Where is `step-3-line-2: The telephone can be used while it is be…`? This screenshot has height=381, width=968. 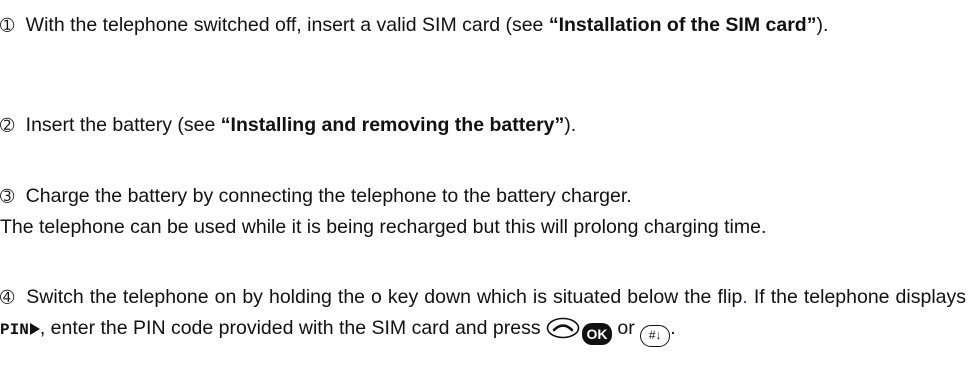
step-3-line-2: The telephone can be used while it is be… is located at coordinates (383, 227).